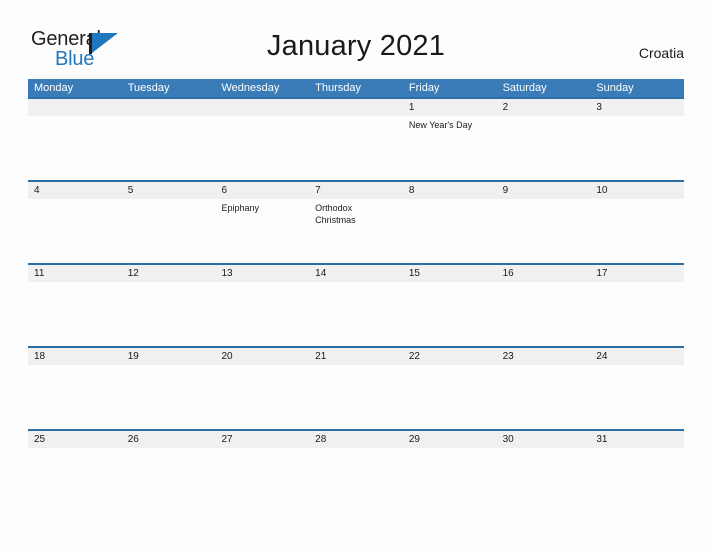 This screenshot has width=712, height=550. I want to click on date-number: 6, so click(262, 190).